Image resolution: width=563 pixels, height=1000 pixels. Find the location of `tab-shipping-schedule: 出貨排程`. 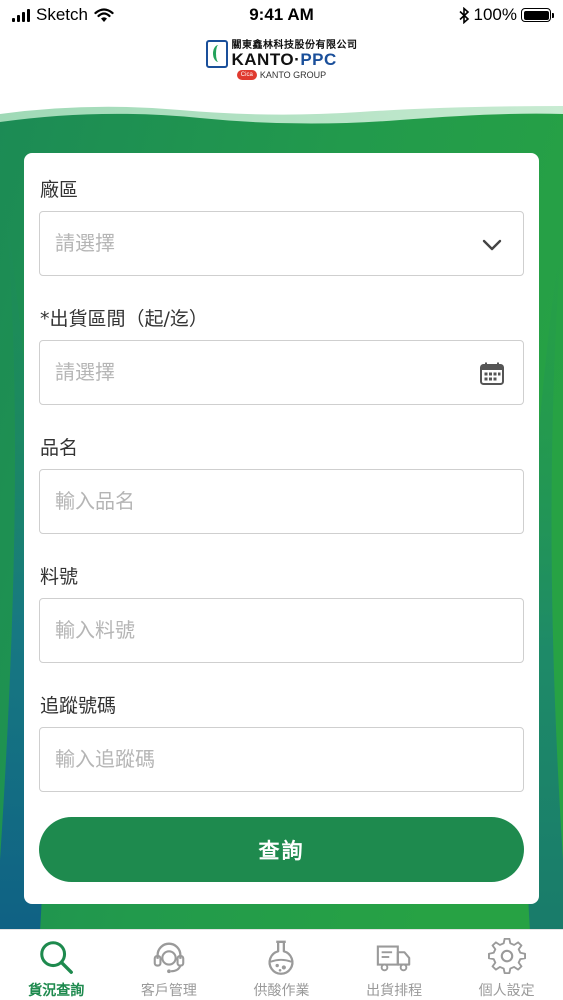

tab-shipping-schedule: 出貨排程 is located at coordinates (394, 965).